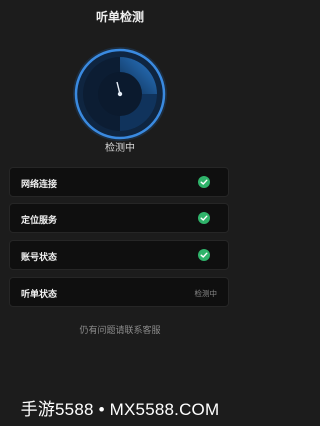 Image resolution: width=320 pixels, height=426 pixels. Describe the element at coordinates (119, 255) in the screenshot. I see `check-item-account: 账号状态` at that location.